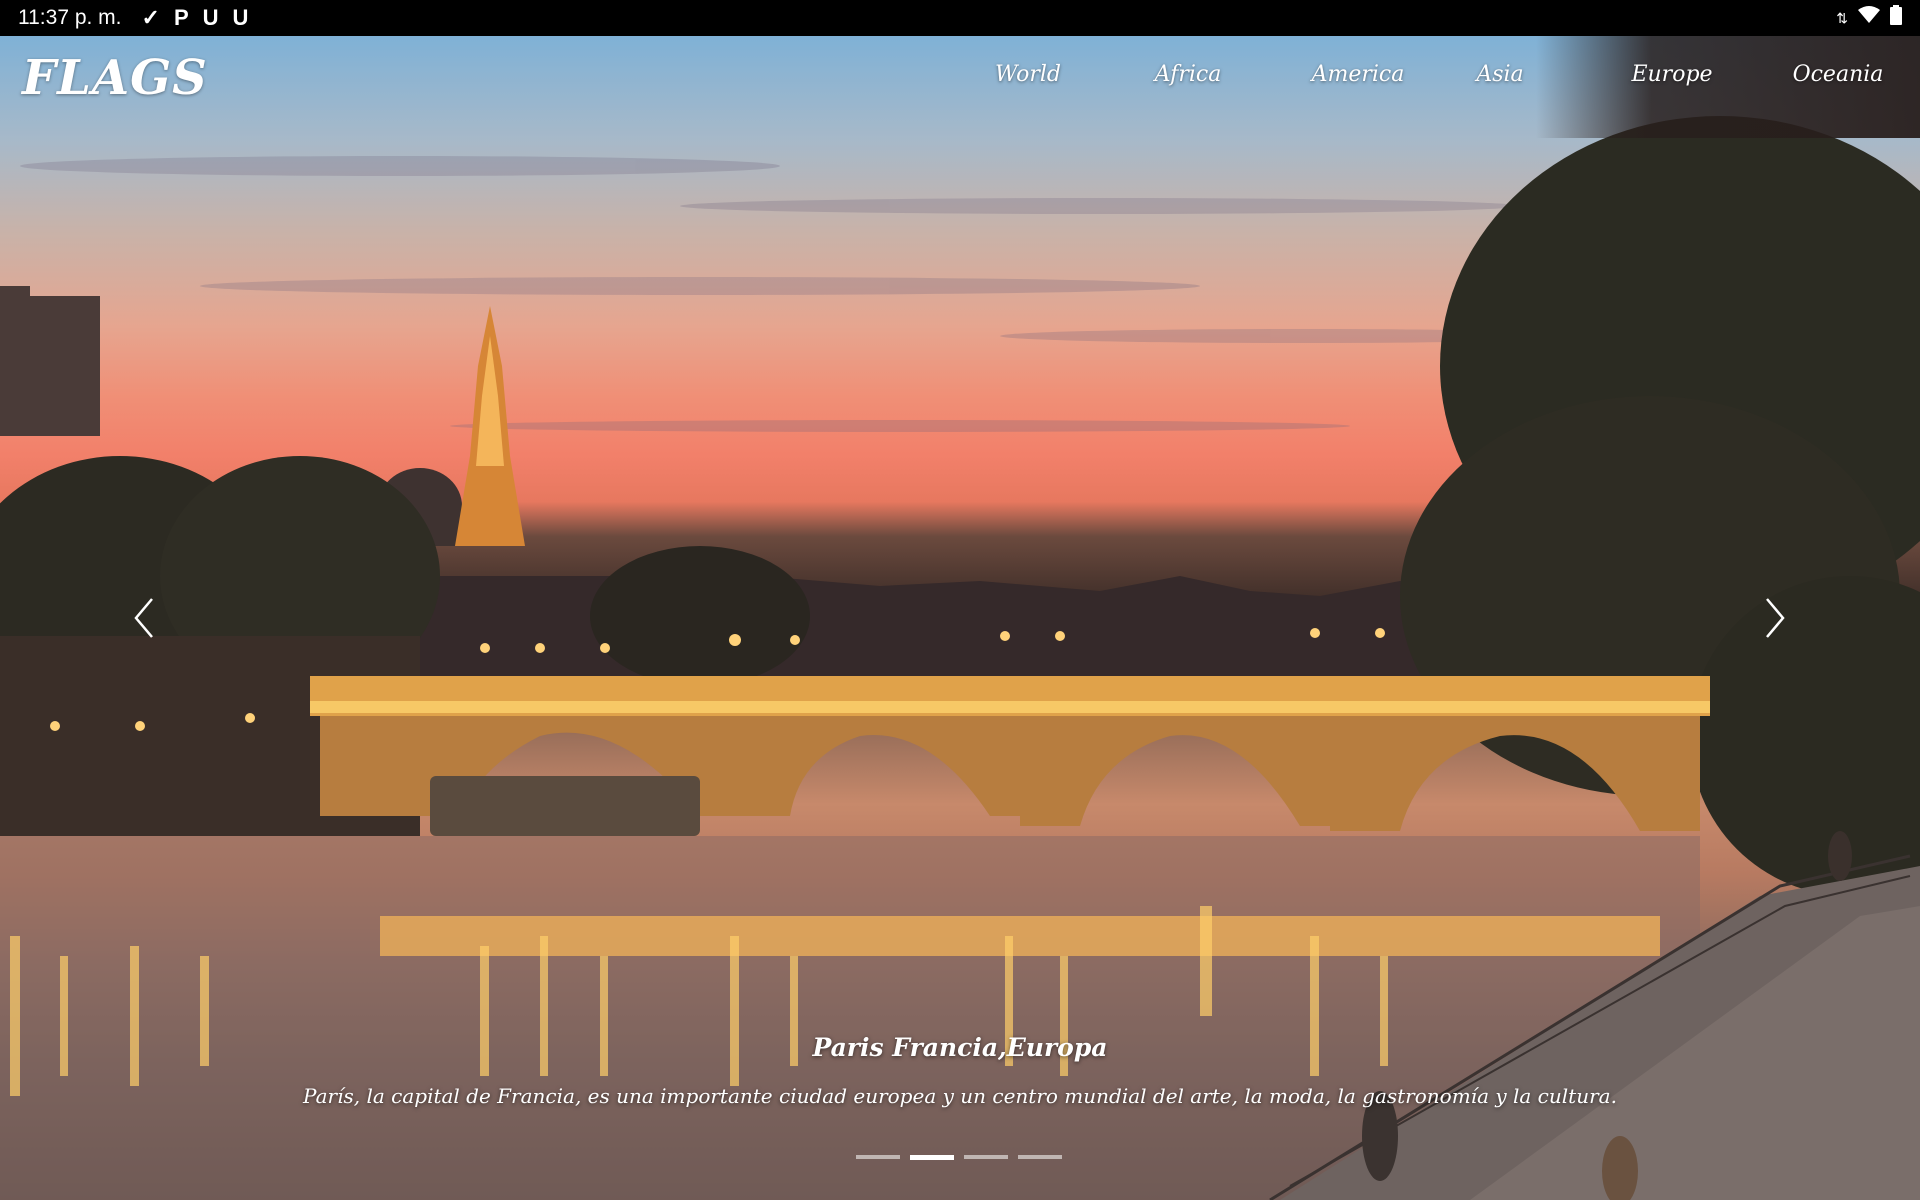  Describe the element at coordinates (1358, 74) in the screenshot. I see `nav-item-america: America` at that location.